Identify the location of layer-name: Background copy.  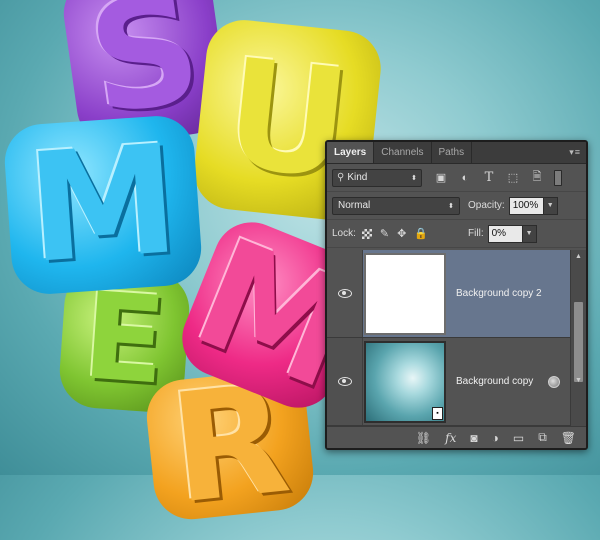
(494, 381).